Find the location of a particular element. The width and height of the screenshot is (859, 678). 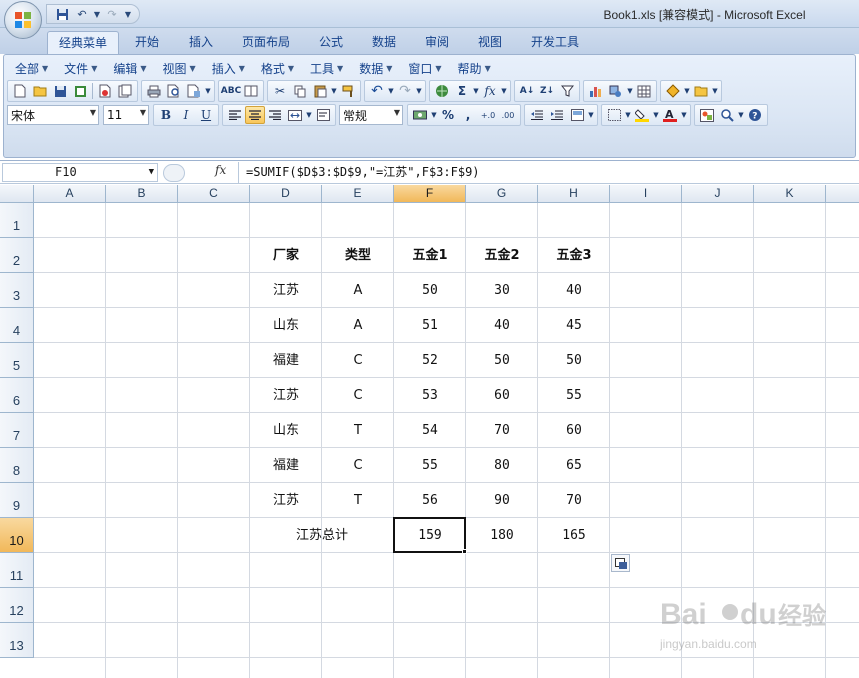

align-center-icon is located at coordinates (255, 115).